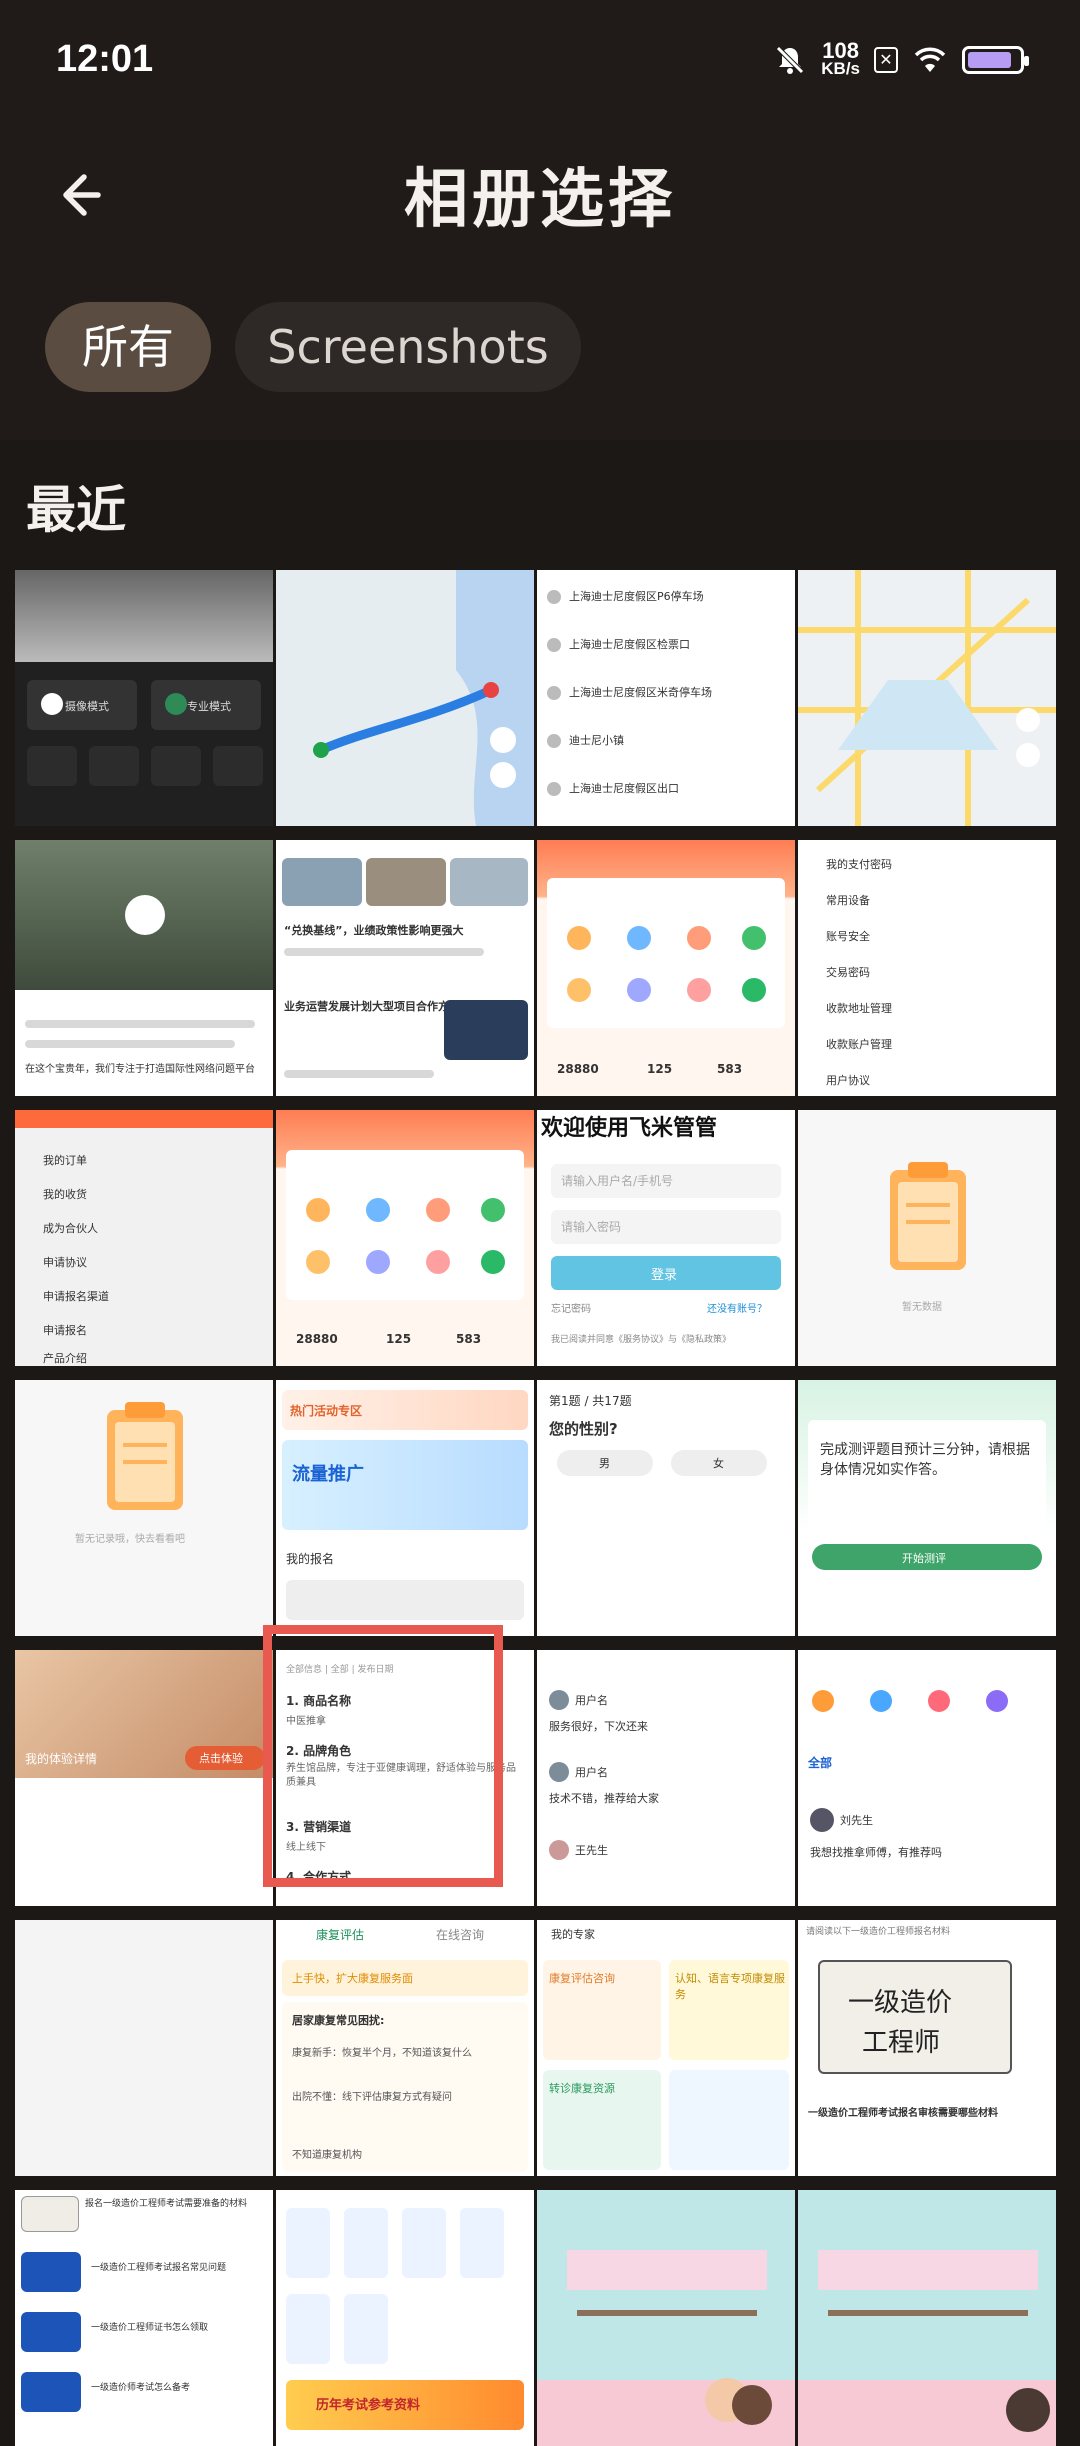 The image size is (1080, 2446). I want to click on status-icons: 108 KB/s ✕, so click(901, 60).